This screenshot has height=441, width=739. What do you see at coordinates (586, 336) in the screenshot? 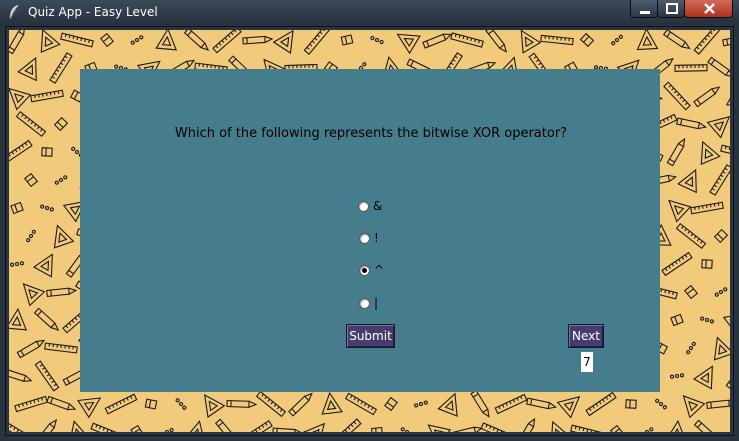
I see `next-button: Next` at bounding box center [586, 336].